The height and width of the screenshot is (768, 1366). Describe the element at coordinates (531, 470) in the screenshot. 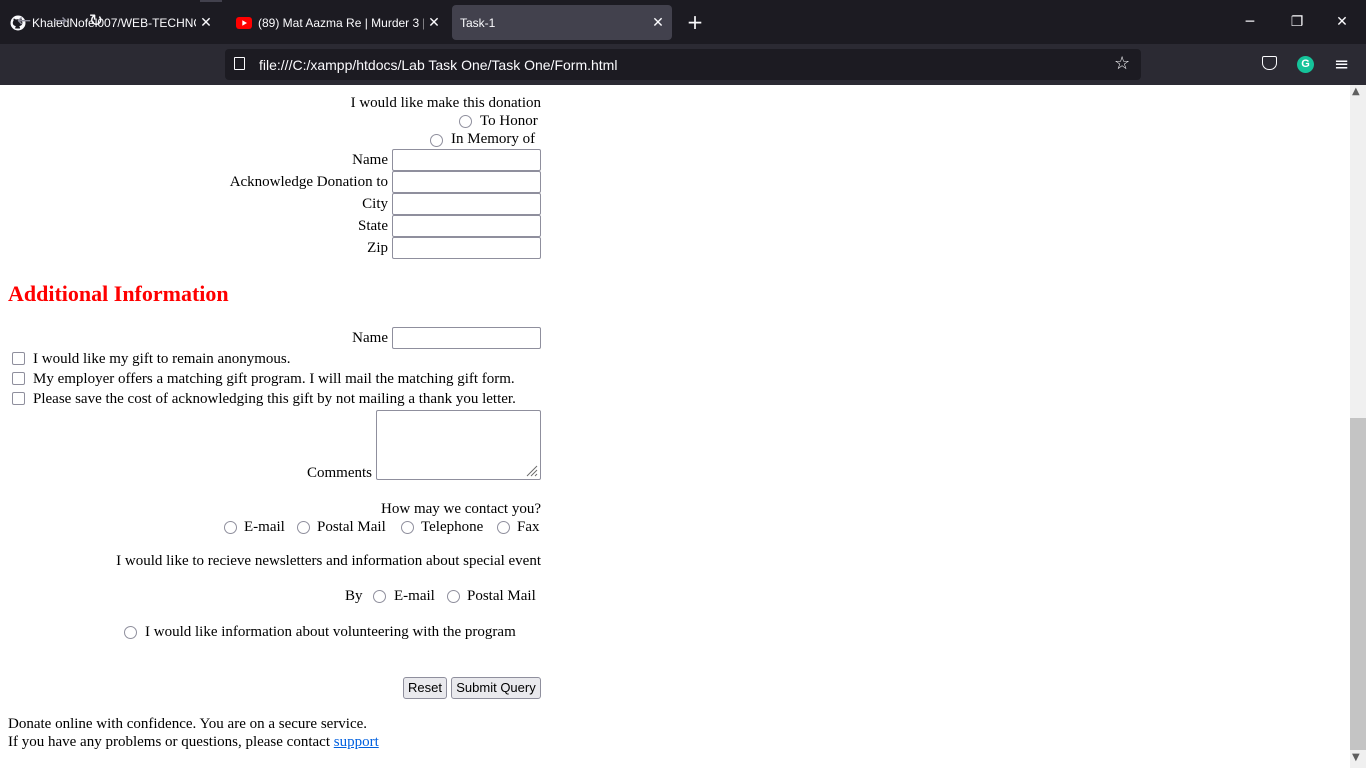

I see `resize-grip-icon` at that location.